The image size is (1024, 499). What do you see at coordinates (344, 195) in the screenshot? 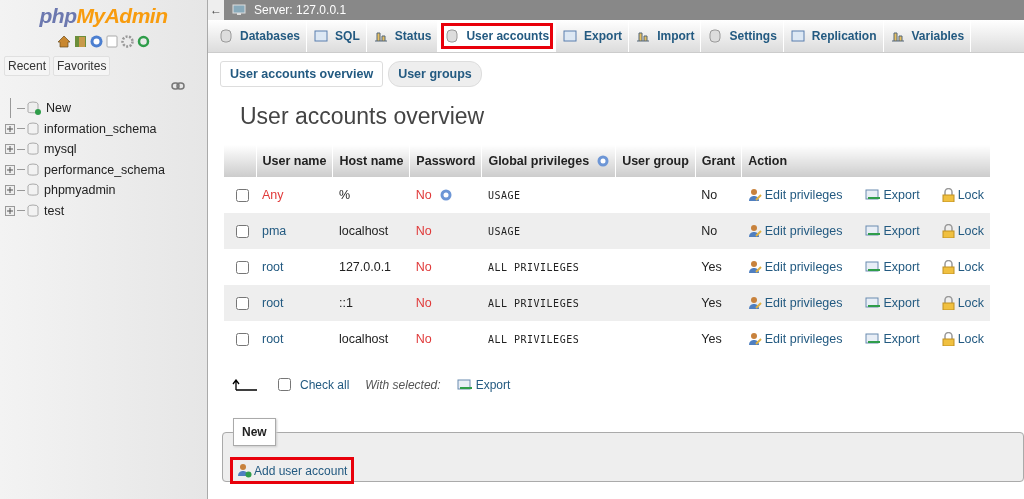
I see `host-name: %` at bounding box center [344, 195].